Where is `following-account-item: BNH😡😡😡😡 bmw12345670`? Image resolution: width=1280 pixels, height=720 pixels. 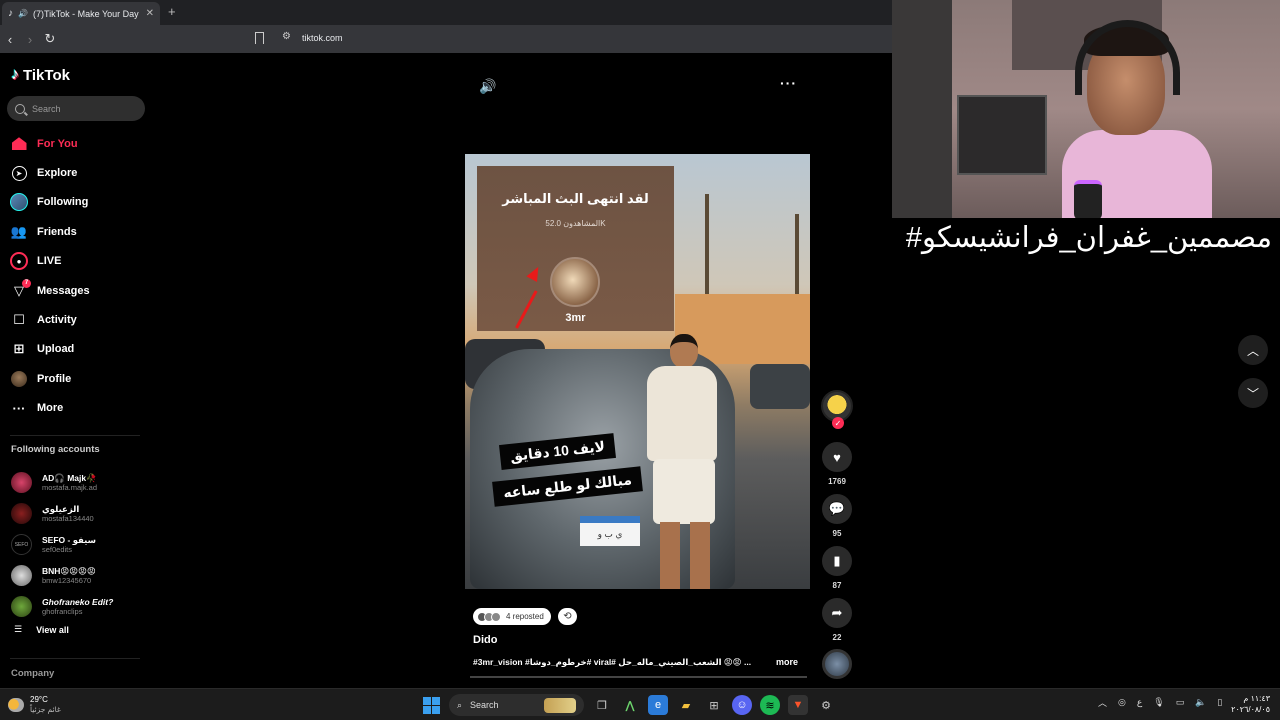
following-account-item: BNH😡😡😡😡 bmw12345670 is located at coordinates (78, 575).